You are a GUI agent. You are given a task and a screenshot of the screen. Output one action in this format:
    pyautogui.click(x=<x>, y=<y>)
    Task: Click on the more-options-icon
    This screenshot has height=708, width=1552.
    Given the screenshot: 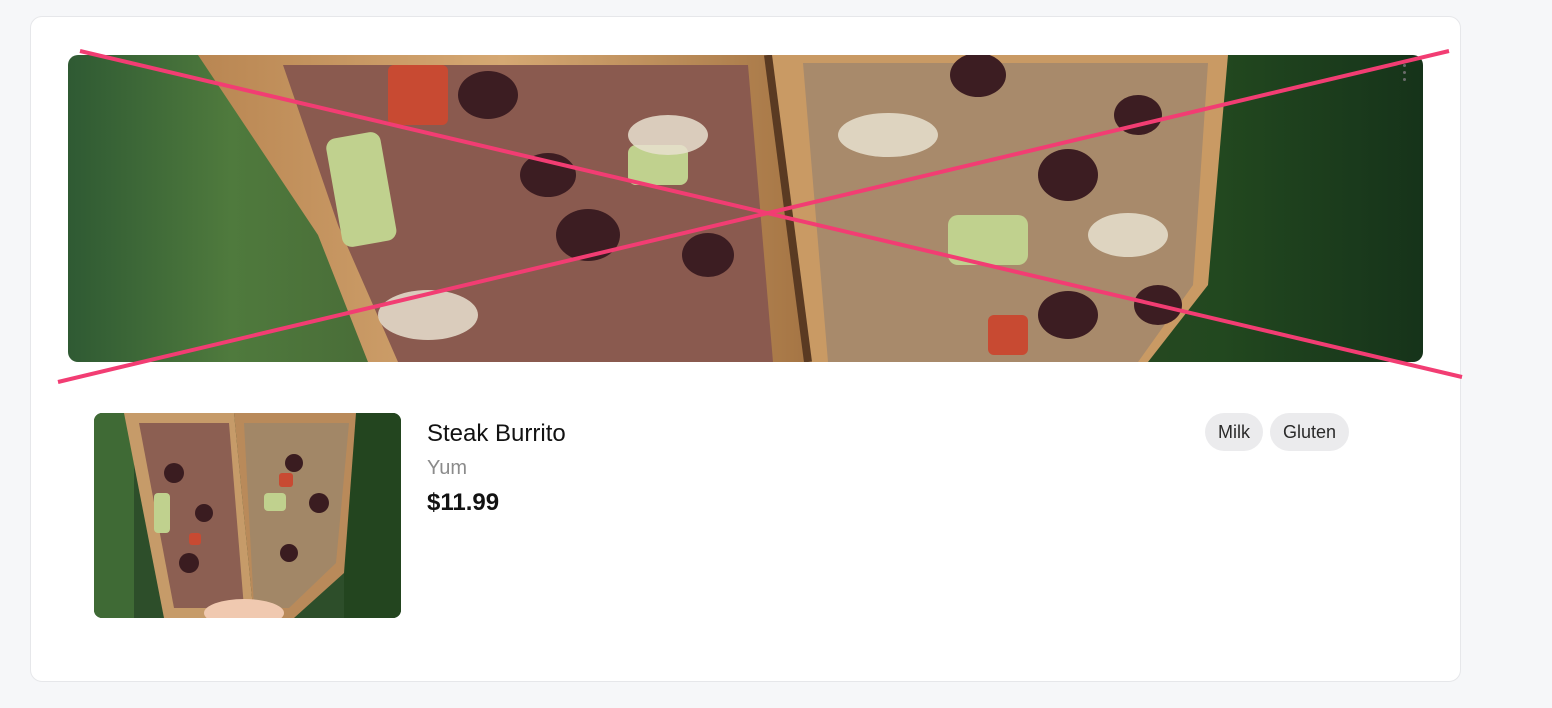 What is the action you would take?
    pyautogui.click(x=1404, y=75)
    